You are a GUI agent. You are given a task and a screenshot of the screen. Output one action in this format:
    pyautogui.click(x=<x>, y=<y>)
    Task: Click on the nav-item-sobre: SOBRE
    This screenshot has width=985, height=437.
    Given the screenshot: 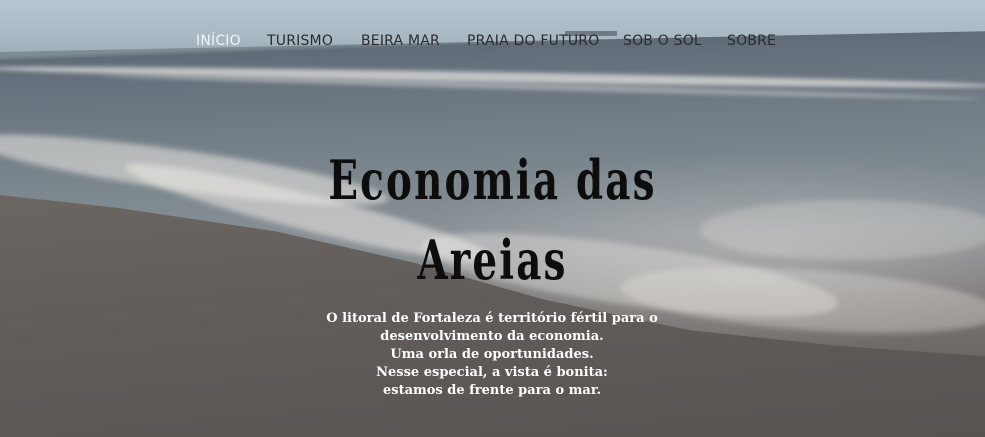 What is the action you would take?
    pyautogui.click(x=751, y=41)
    